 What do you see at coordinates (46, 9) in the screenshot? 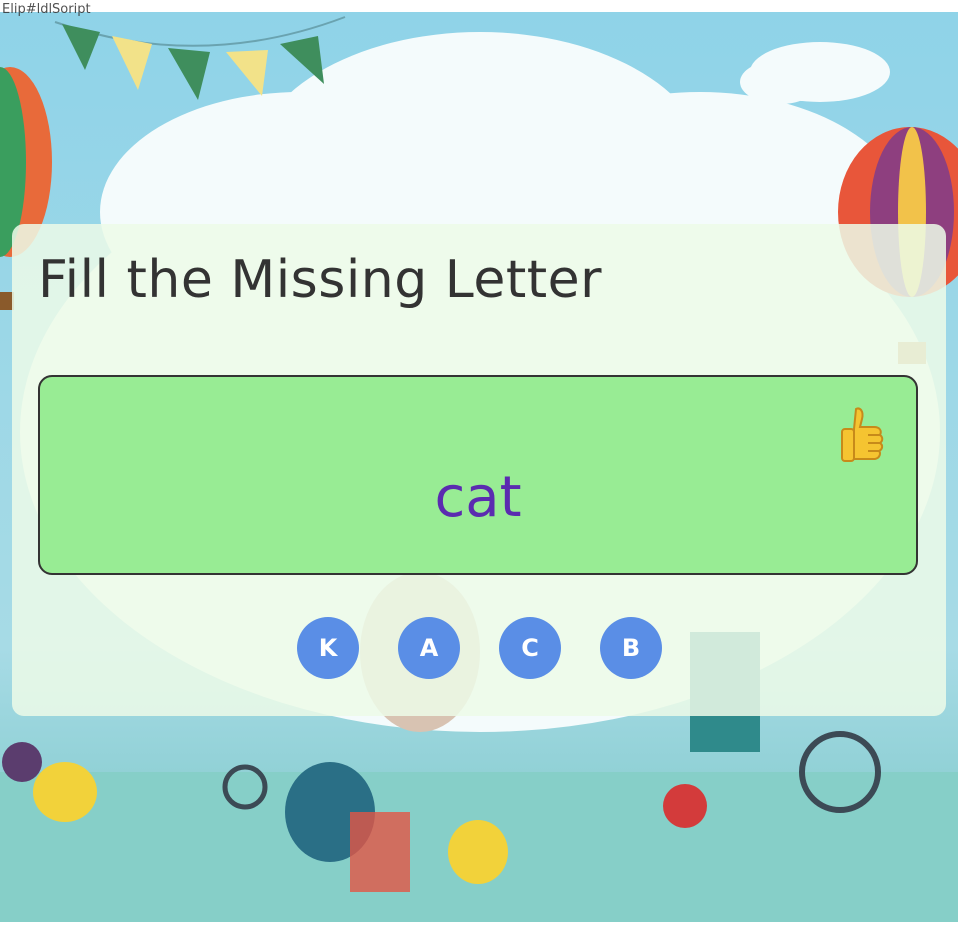
I see `page-title-text: Elip#ldlSoript` at bounding box center [46, 9].